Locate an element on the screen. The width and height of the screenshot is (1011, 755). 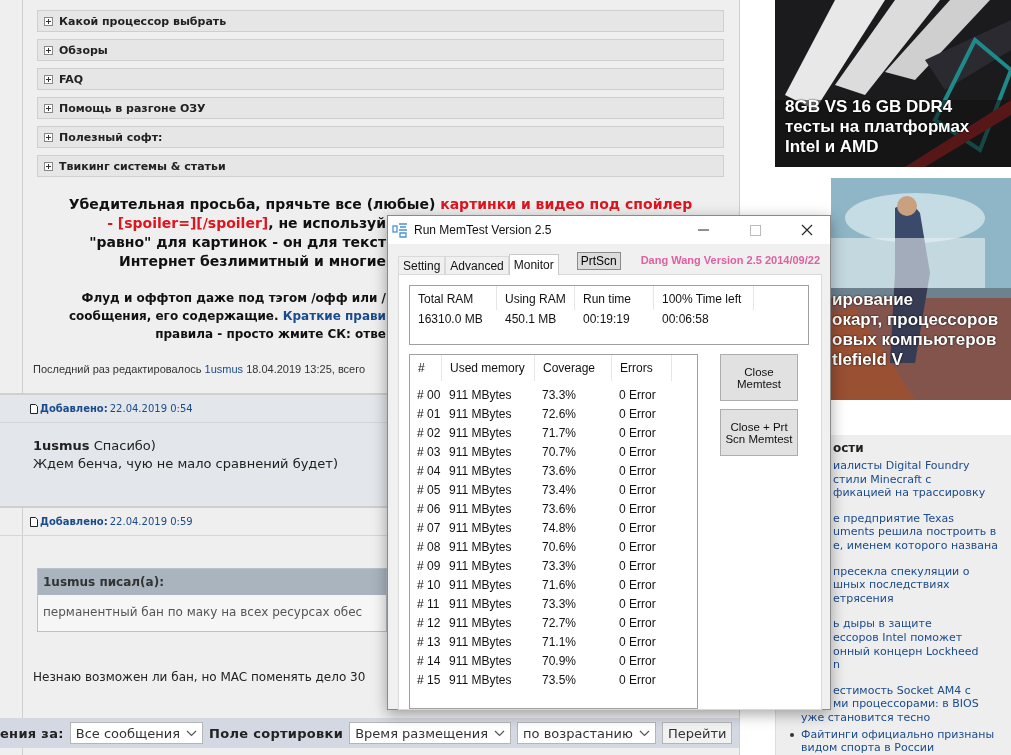
news-link: естимость Socket AM4 с is located at coordinates (902, 690).